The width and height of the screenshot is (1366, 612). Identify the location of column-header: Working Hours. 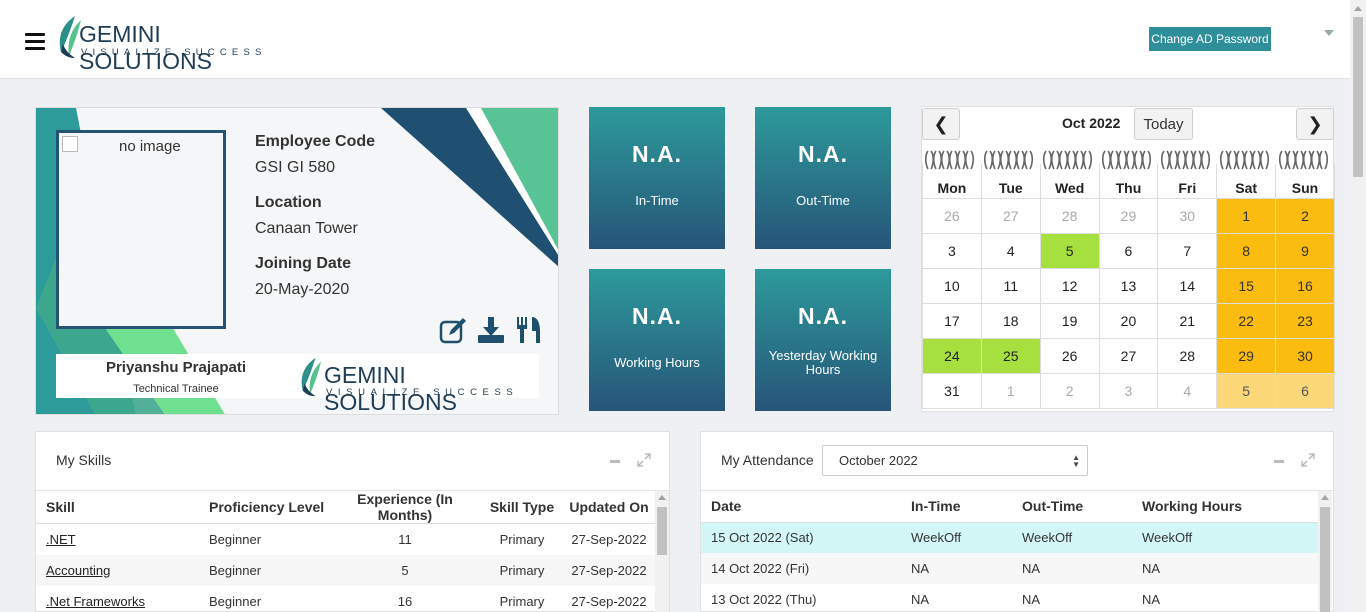
(1230, 507).